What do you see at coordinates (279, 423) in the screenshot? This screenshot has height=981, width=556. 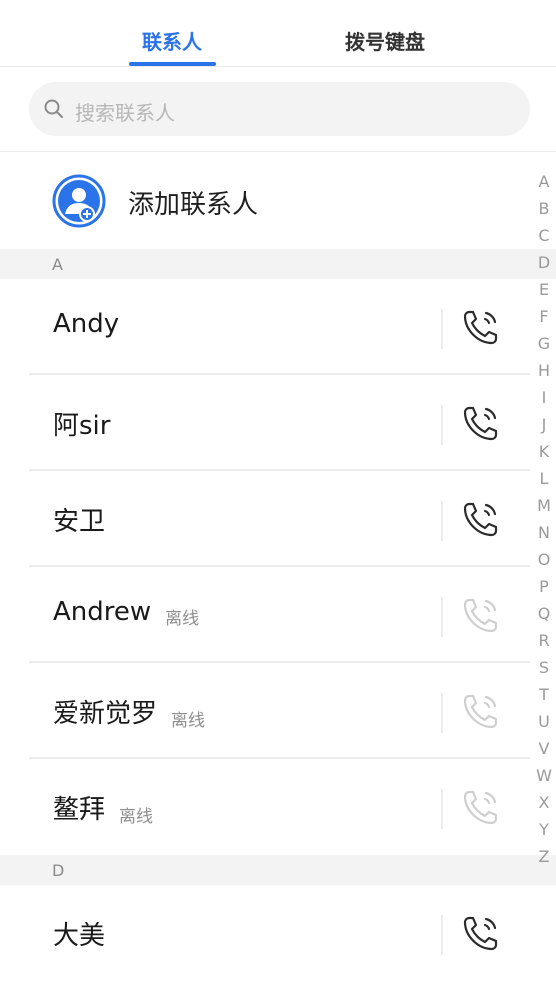 I see `contact-row: 阿sir` at bounding box center [279, 423].